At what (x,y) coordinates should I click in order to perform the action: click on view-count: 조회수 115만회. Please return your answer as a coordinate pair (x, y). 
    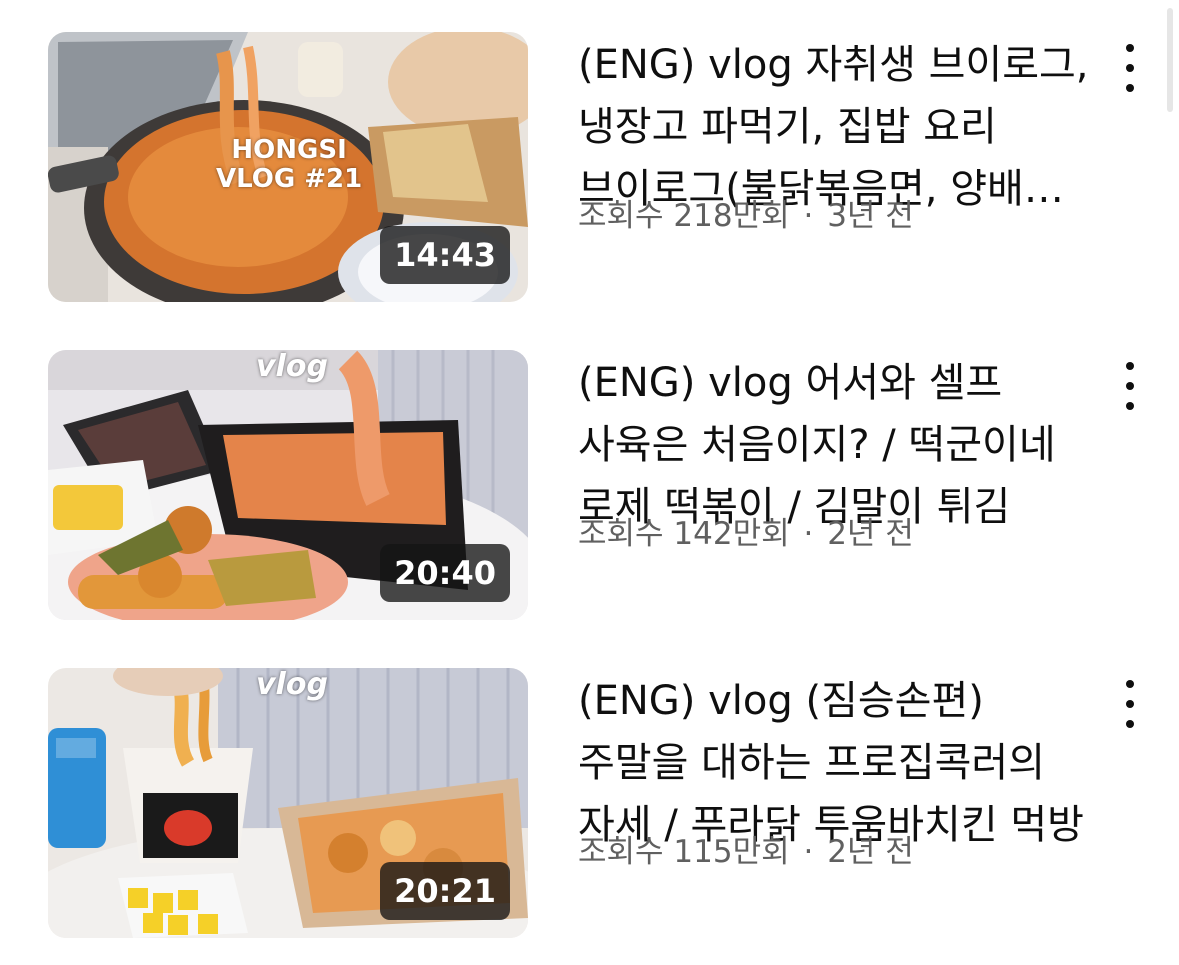
    Looking at the image, I should click on (684, 852).